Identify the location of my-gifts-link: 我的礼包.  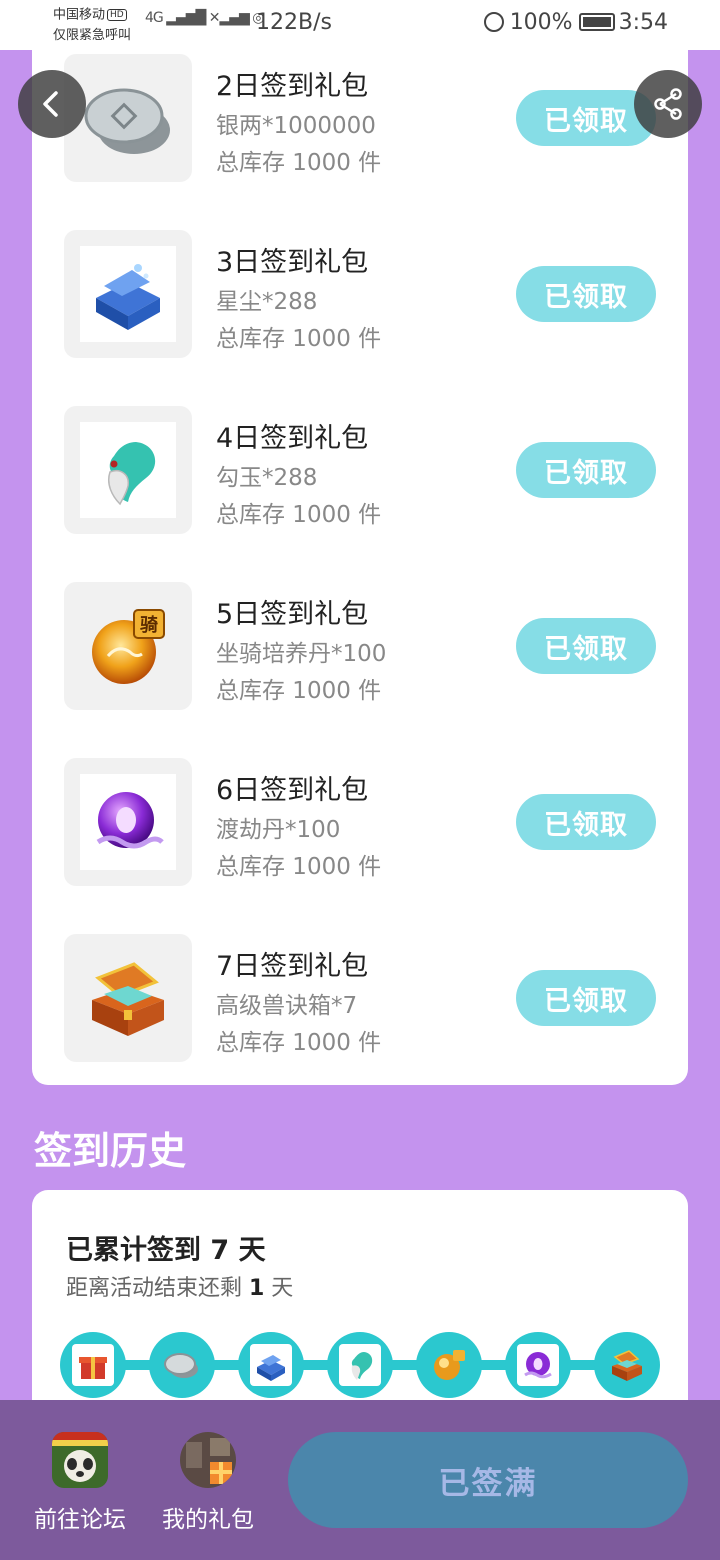
(208, 1483).